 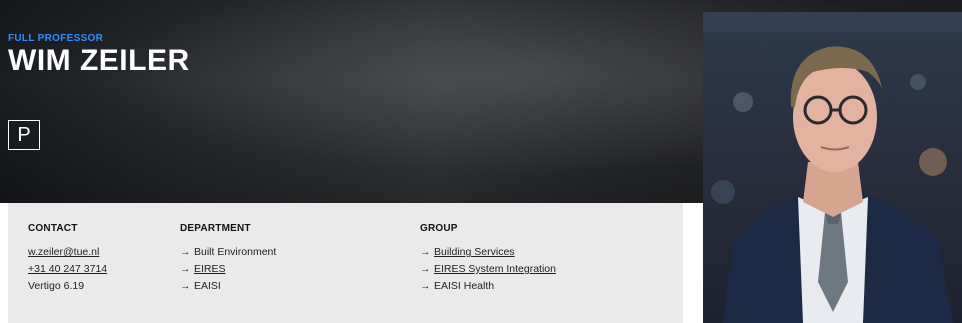 I want to click on department-item: → EIRES, so click(x=228, y=269).